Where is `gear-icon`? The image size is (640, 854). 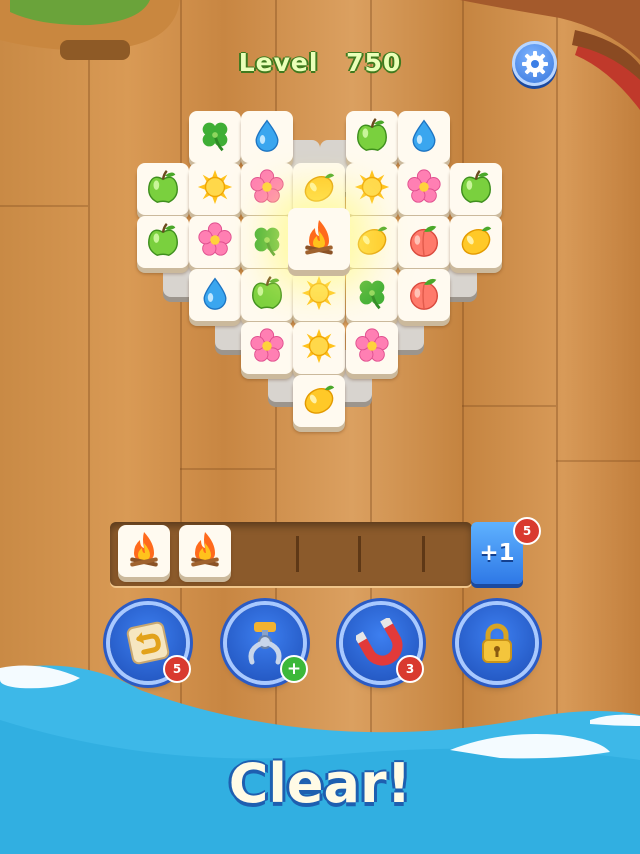 gear-icon is located at coordinates (534, 63).